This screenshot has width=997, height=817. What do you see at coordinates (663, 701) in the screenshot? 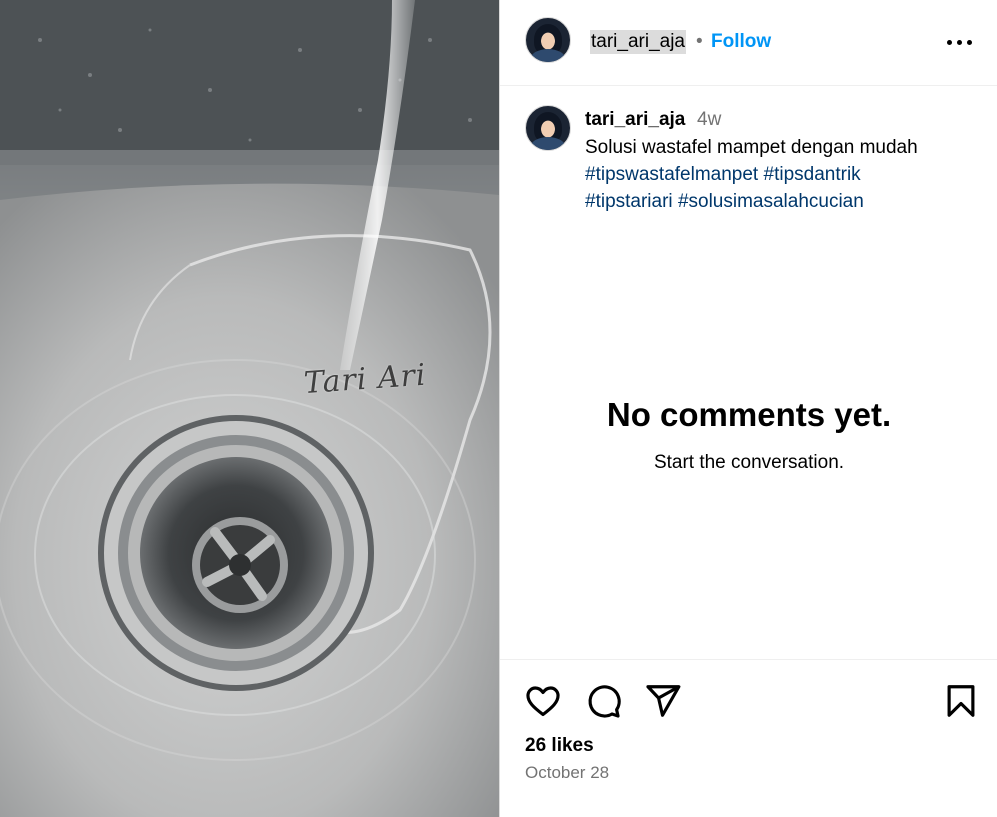
I see `share-send-icon` at bounding box center [663, 701].